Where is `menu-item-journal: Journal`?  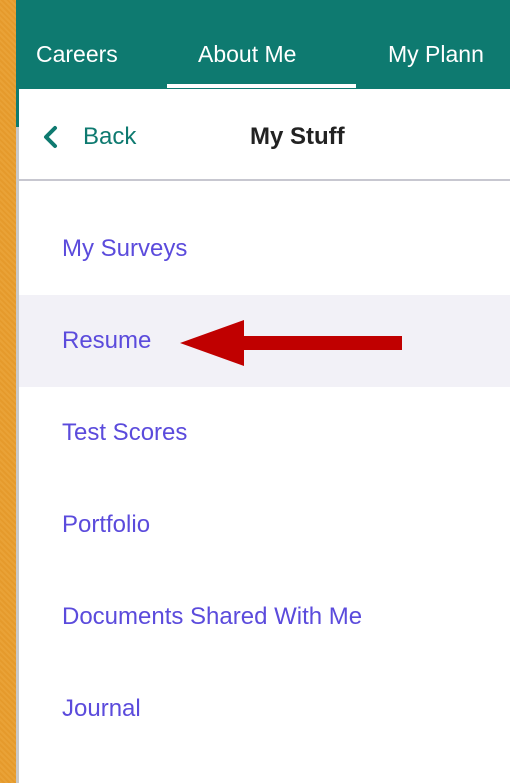 menu-item-journal: Journal is located at coordinates (264, 709).